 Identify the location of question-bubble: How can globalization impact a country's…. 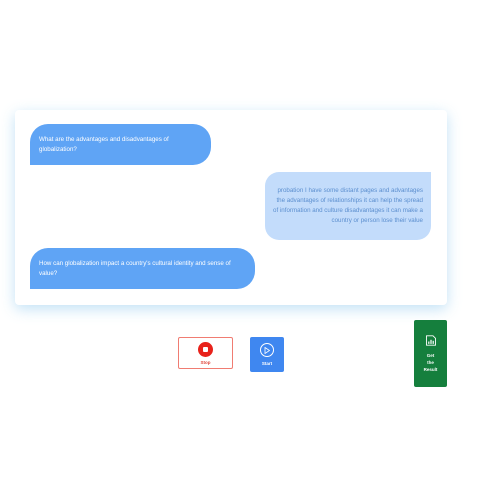
(142, 268).